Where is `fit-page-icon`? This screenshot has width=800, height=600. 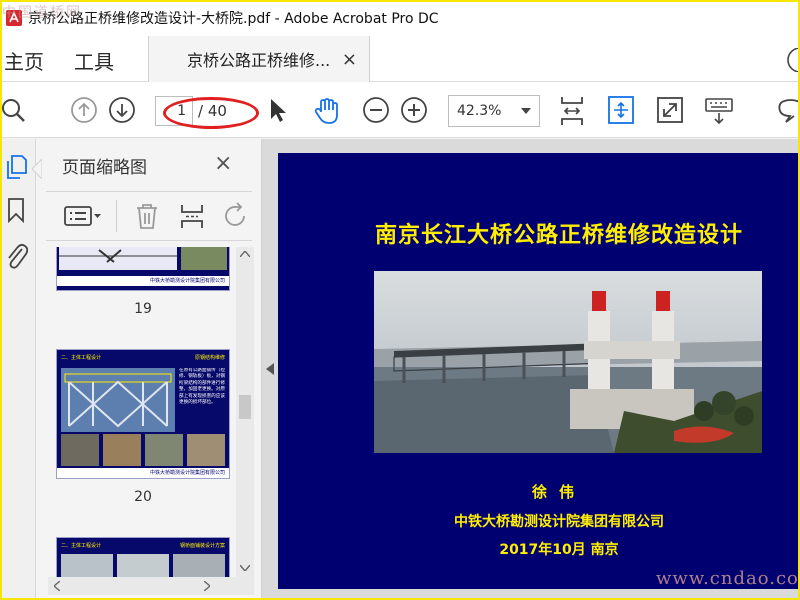
fit-page-icon is located at coordinates (621, 110).